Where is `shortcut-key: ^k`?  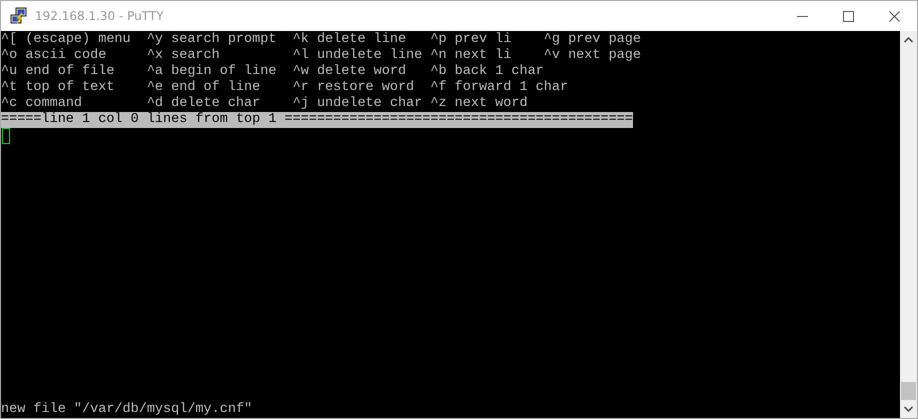 shortcut-key: ^k is located at coordinates (300, 39).